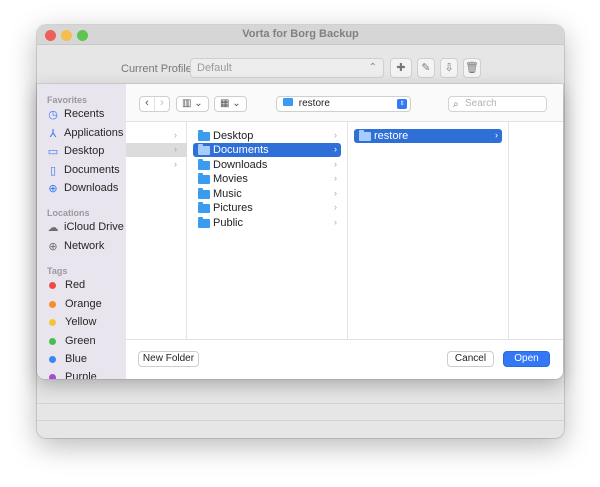  Describe the element at coordinates (526, 359) in the screenshot. I see `open-button: Open` at that location.